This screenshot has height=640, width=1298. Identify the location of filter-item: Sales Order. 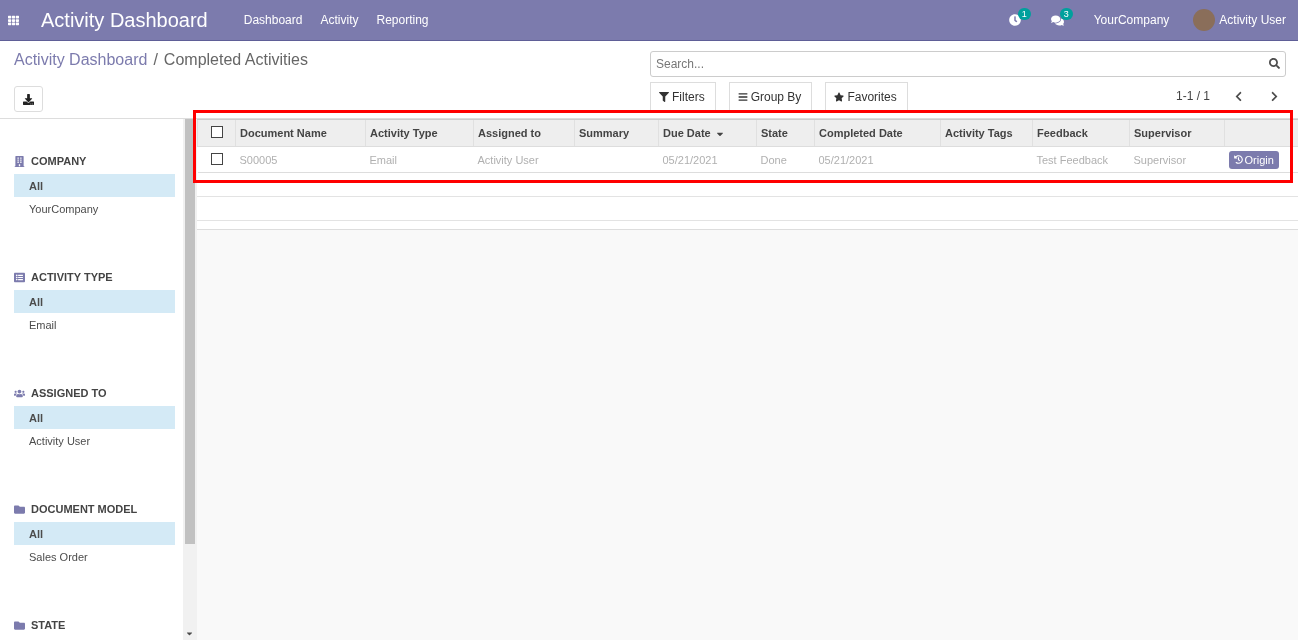
(94, 556).